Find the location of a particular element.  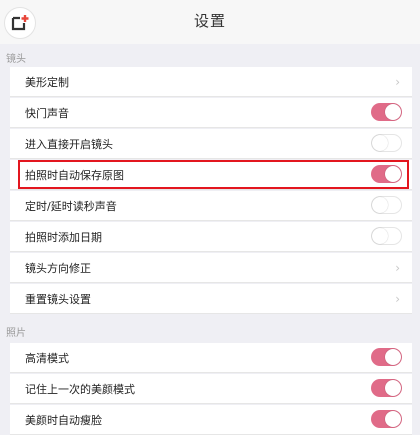

setting-label: 快门声音 is located at coordinates (47, 113).